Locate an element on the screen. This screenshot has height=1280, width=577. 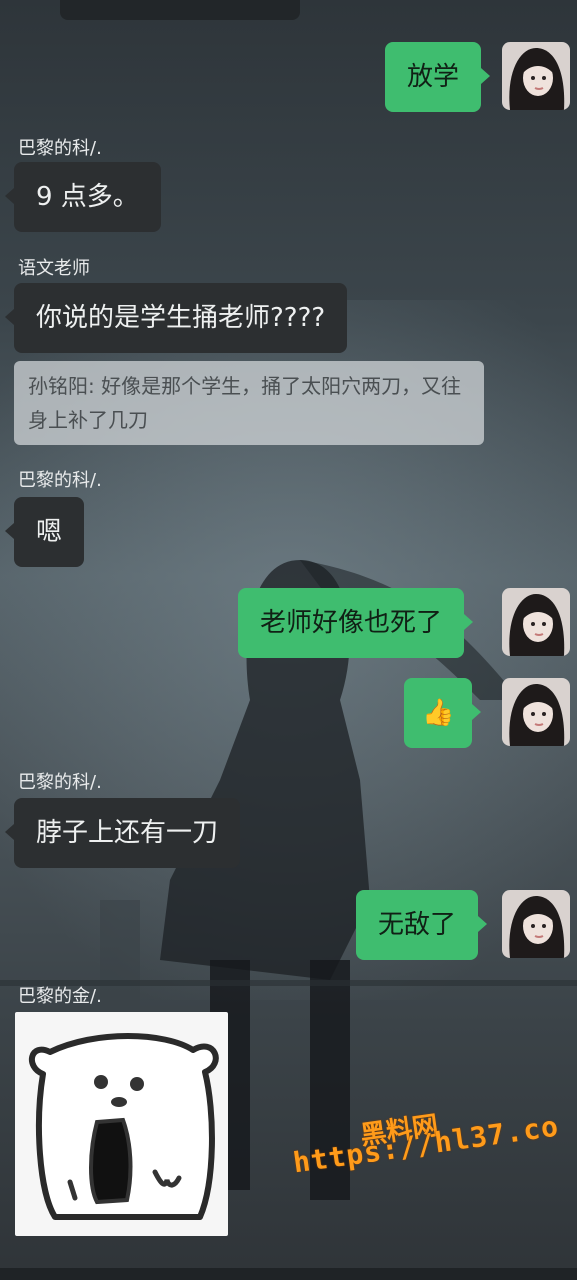
sent-message-bubble: 放学 is located at coordinates (438, 77).